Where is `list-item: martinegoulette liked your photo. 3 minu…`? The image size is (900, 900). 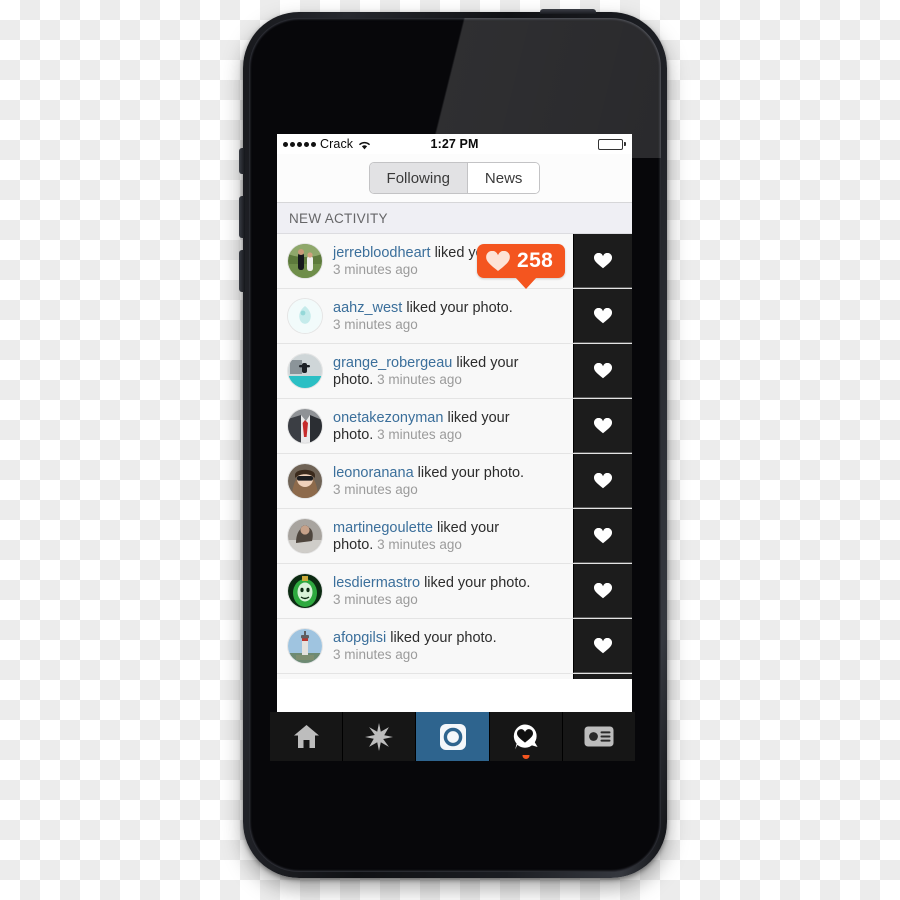 list-item: martinegoulette liked your photo. 3 minu… is located at coordinates (454, 536).